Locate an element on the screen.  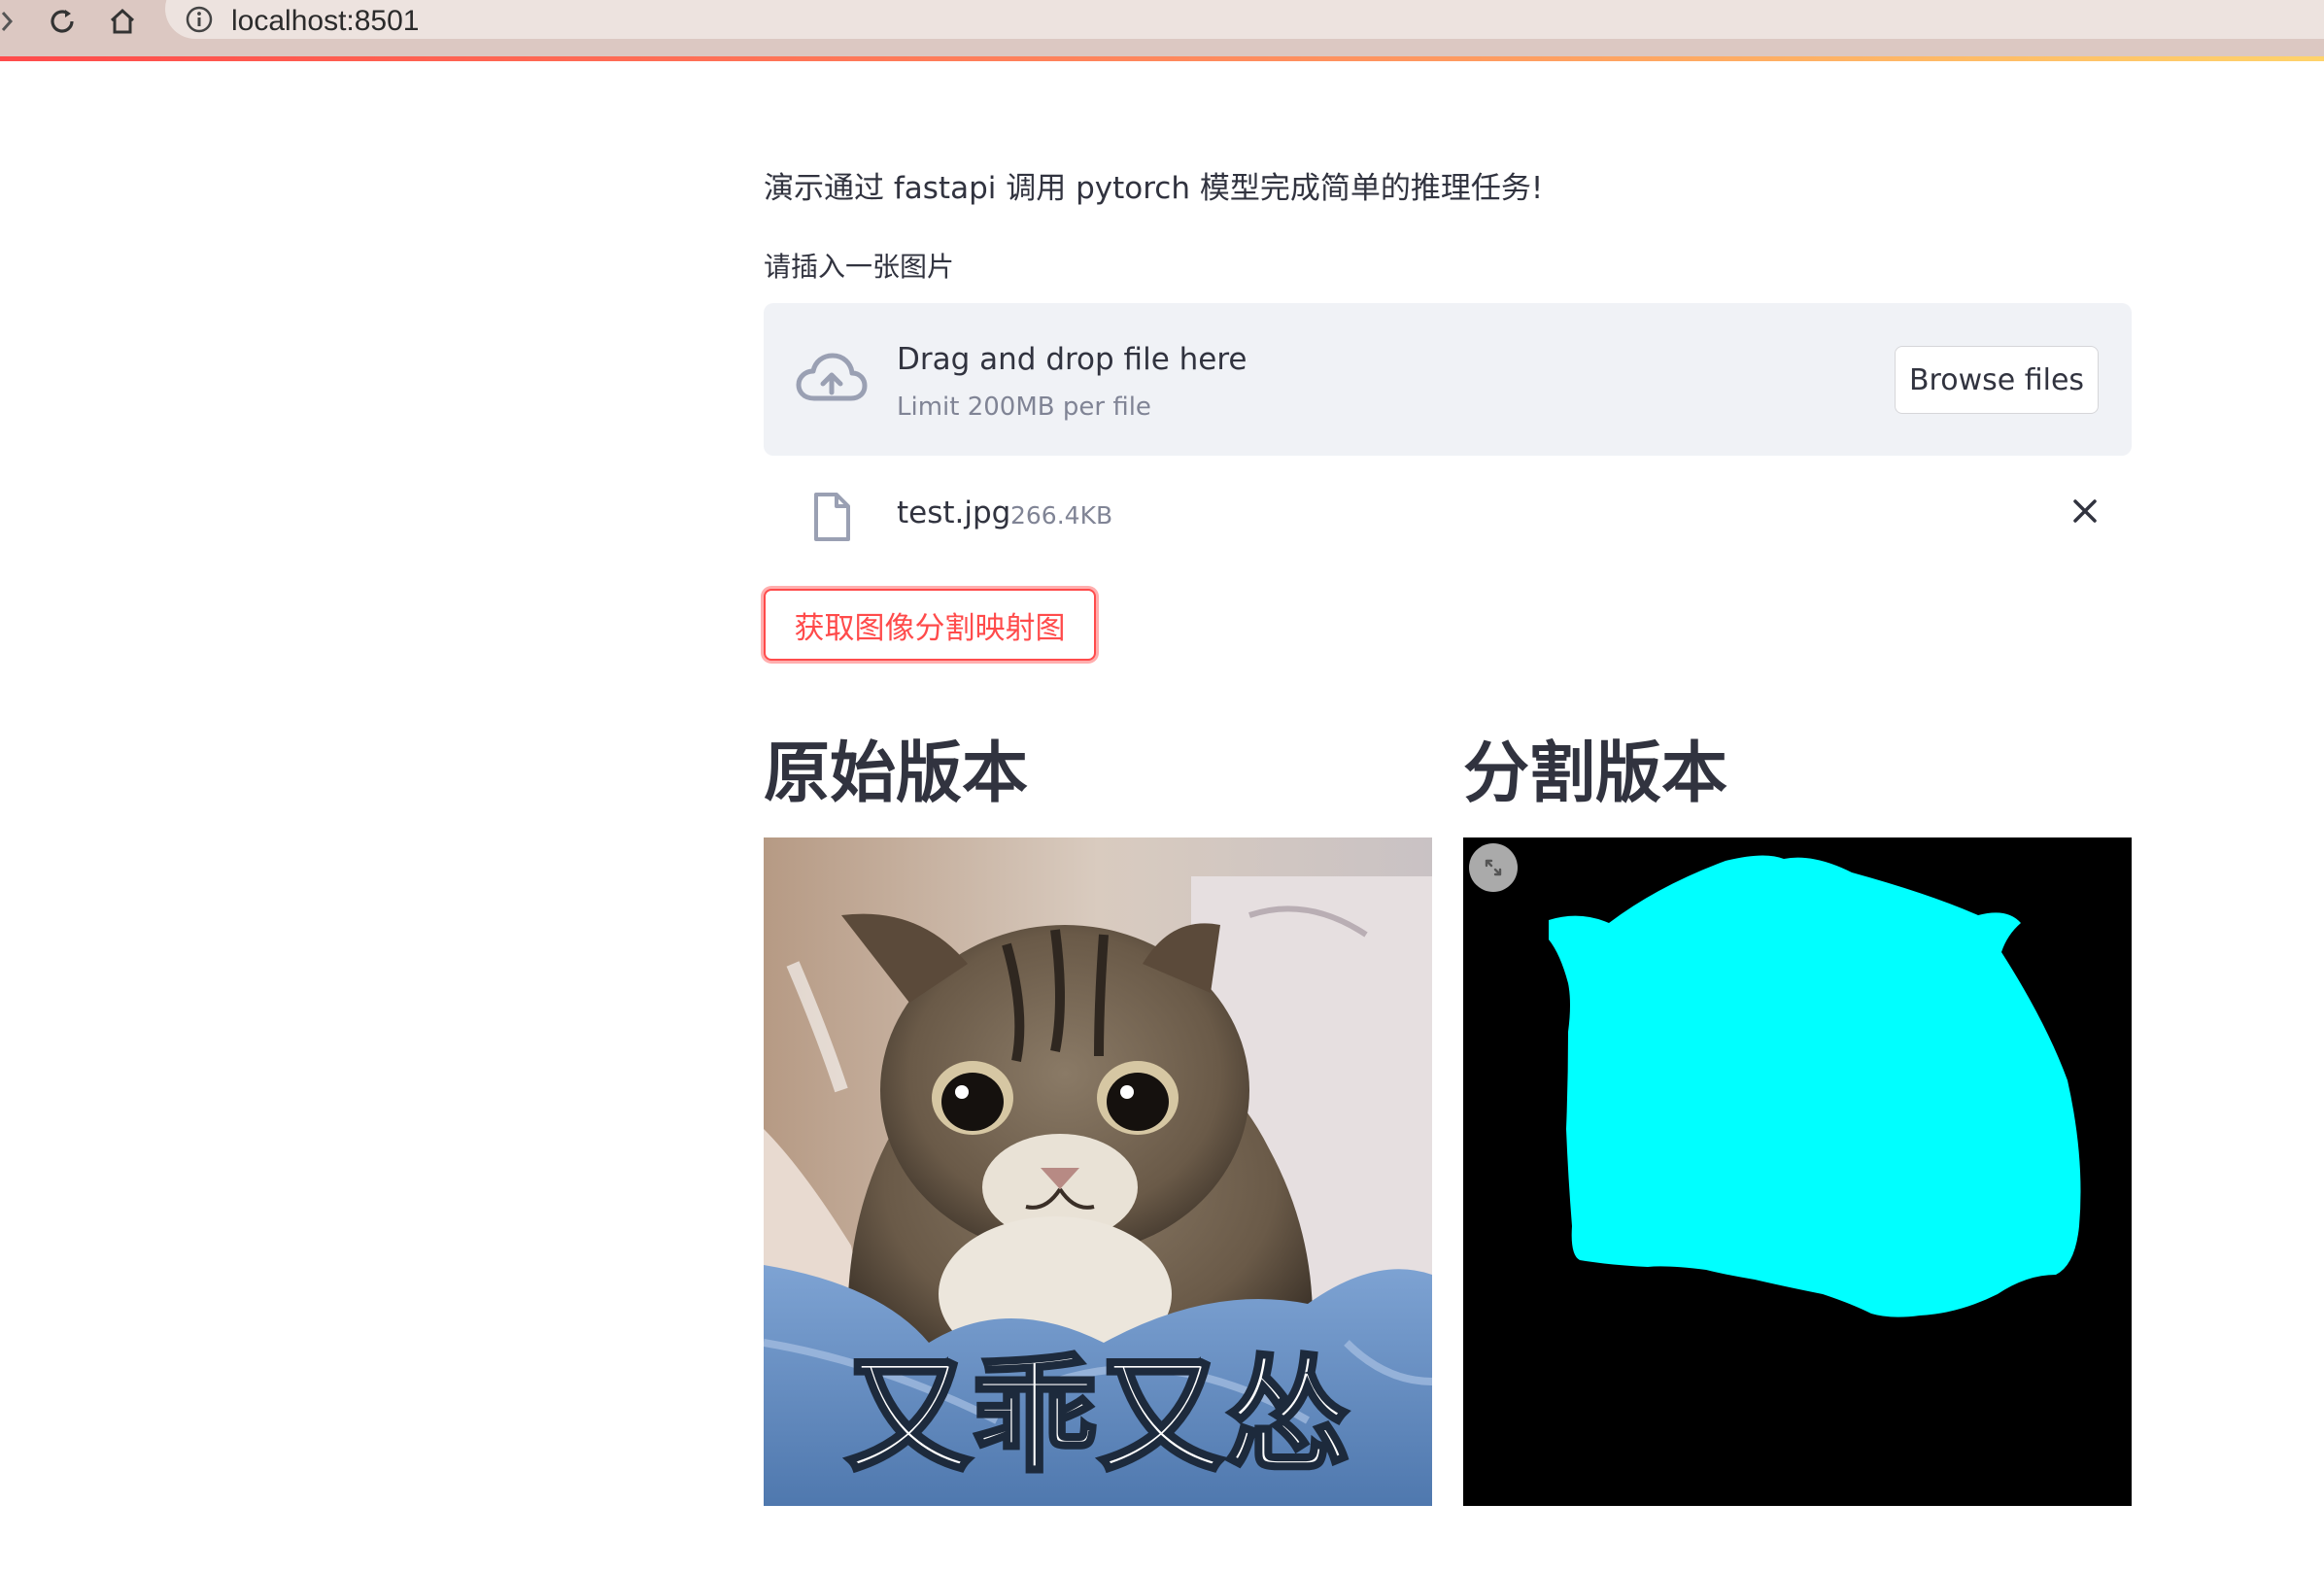
file-size: 266.4KB is located at coordinates (1061, 515).